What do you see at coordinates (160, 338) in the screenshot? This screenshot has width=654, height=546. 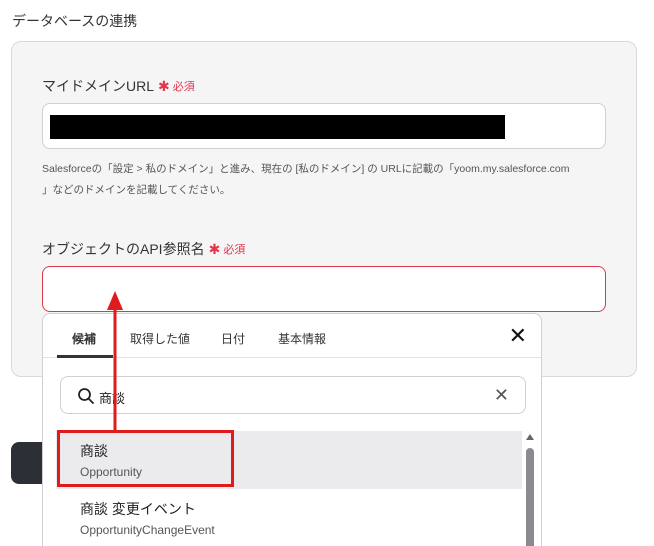 I see `tab-retrieved-values: 取得した値` at bounding box center [160, 338].